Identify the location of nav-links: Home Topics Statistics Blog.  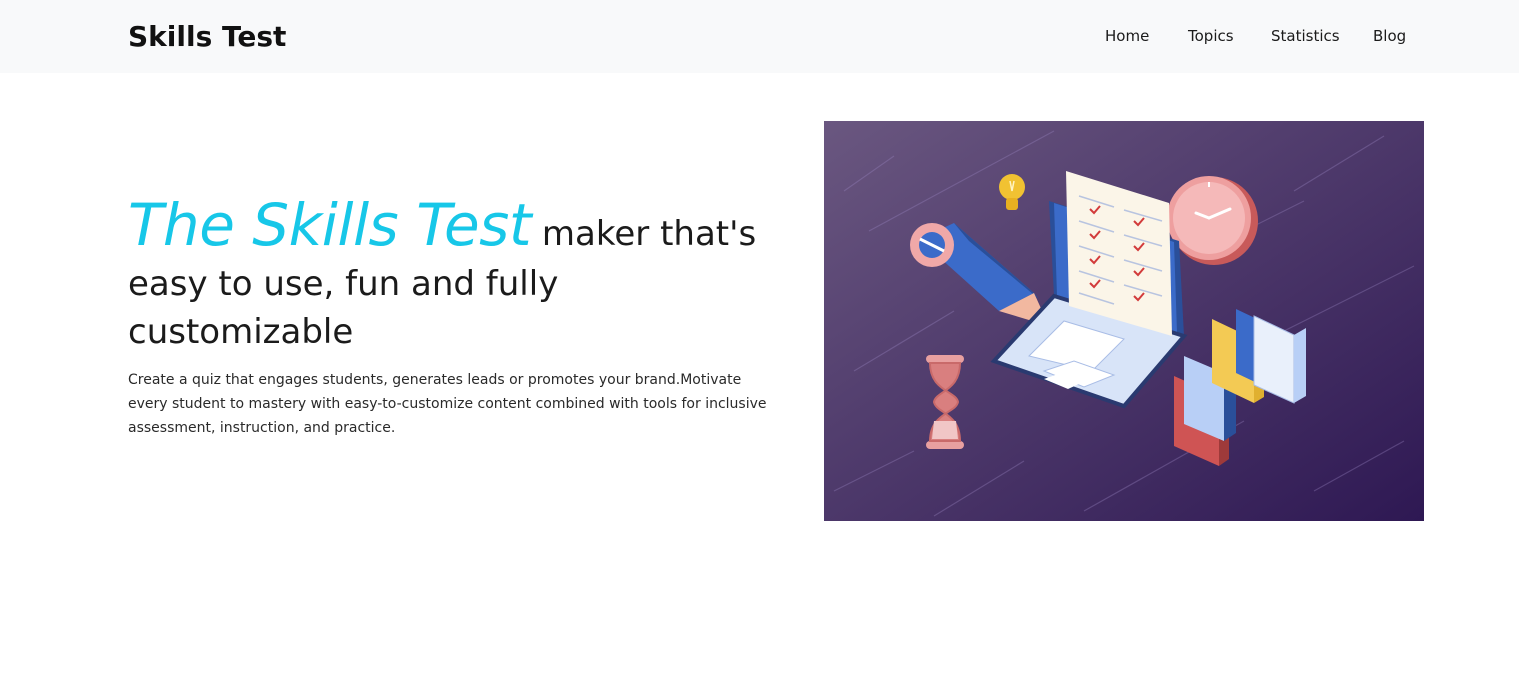
(759, 37).